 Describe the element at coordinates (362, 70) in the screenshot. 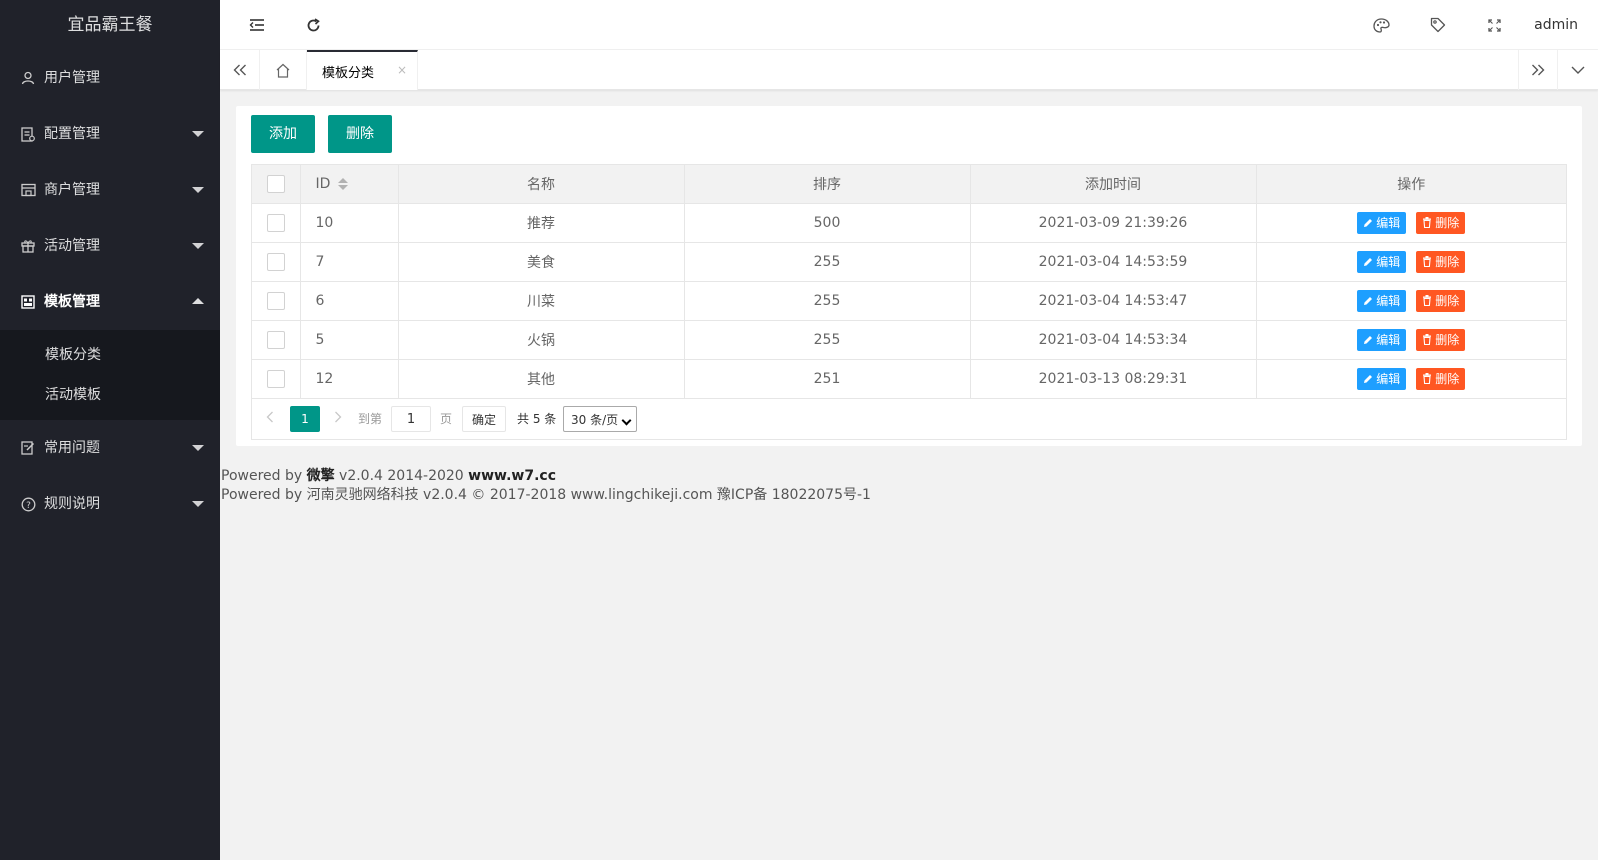

I see `tab-template-category: 模板分类 ×` at that location.